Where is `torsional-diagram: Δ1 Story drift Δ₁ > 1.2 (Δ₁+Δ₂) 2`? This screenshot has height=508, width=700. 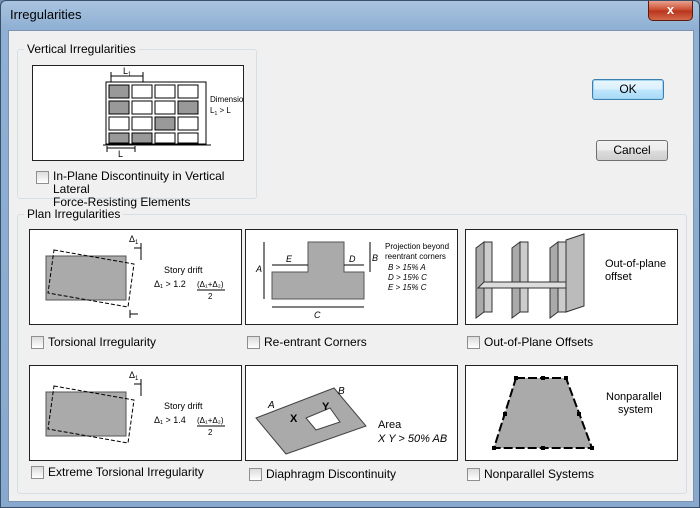 torsional-diagram: Δ1 Story drift Δ₁ > 1.2 (Δ₁+Δ₂) 2 is located at coordinates (135, 277).